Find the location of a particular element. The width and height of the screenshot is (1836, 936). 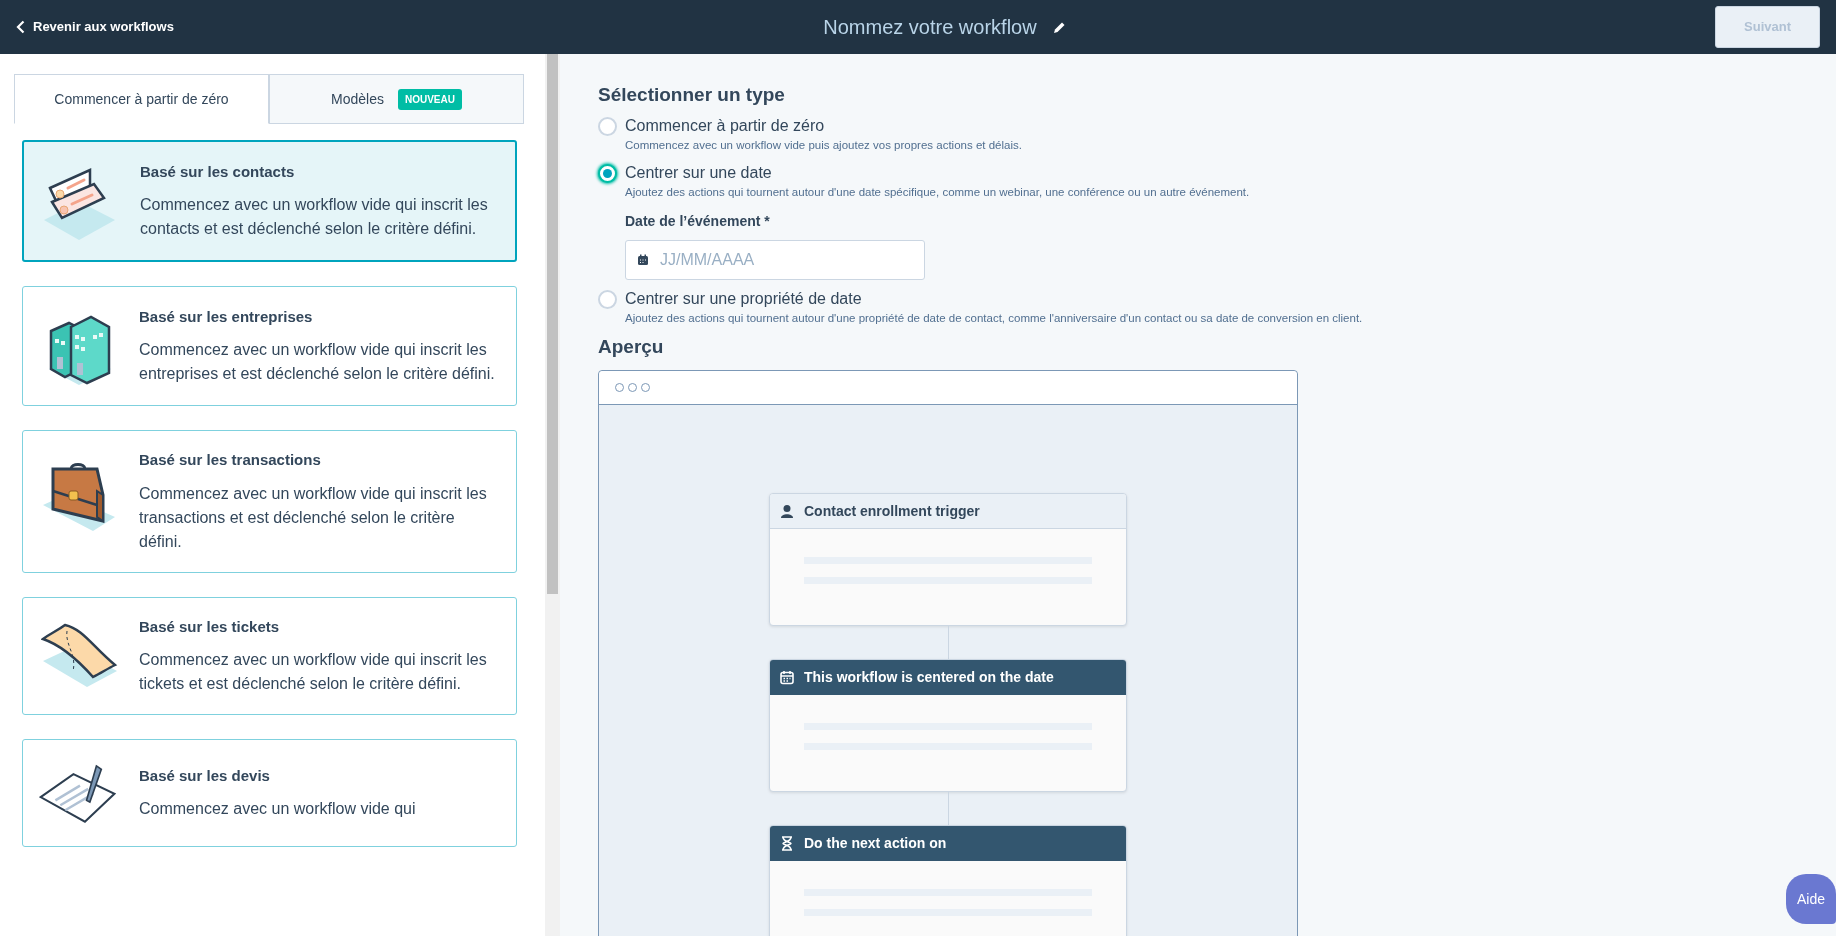

help-button: Aide is located at coordinates (1811, 899).